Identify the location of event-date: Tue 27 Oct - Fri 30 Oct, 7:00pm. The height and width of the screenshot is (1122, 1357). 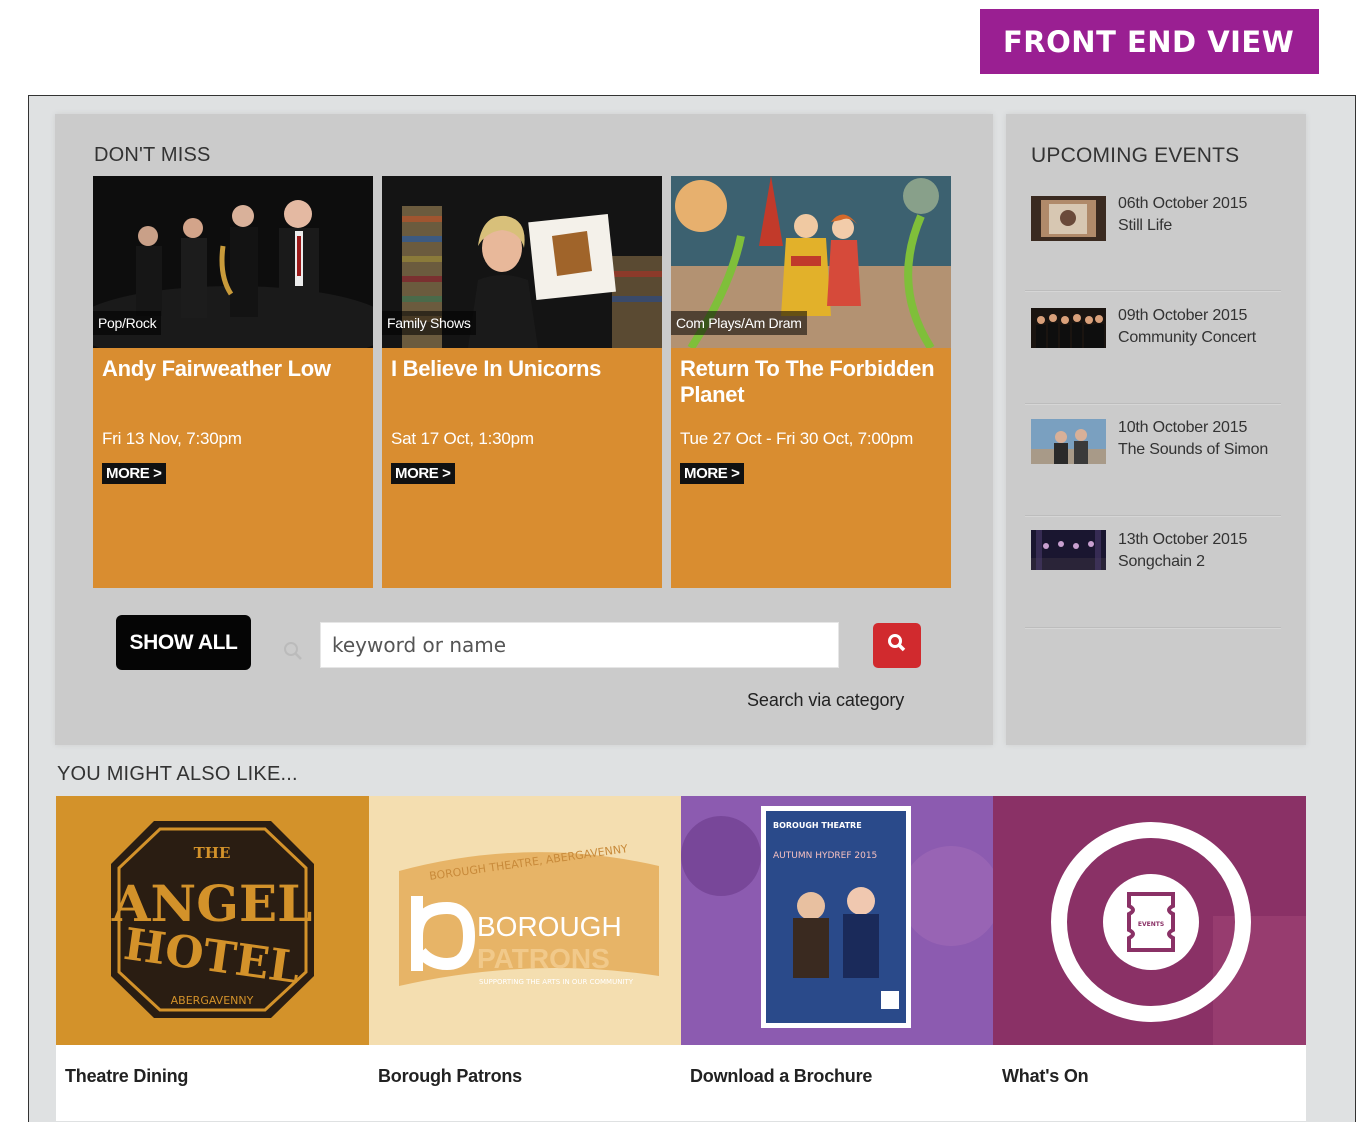
(797, 438).